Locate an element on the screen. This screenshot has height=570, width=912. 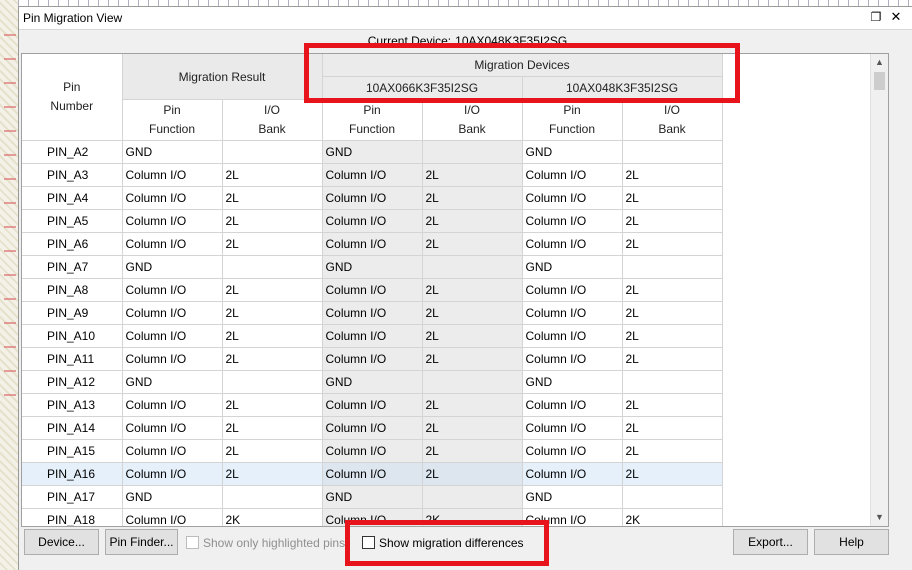
device-2-bank-cell: 2K is located at coordinates (672, 517).